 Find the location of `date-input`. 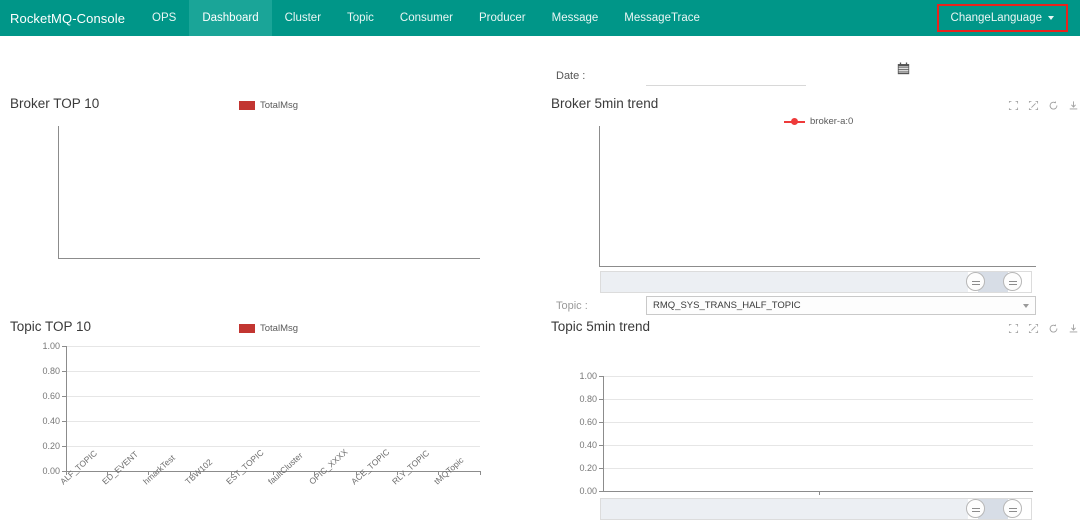

date-input is located at coordinates (726, 76).